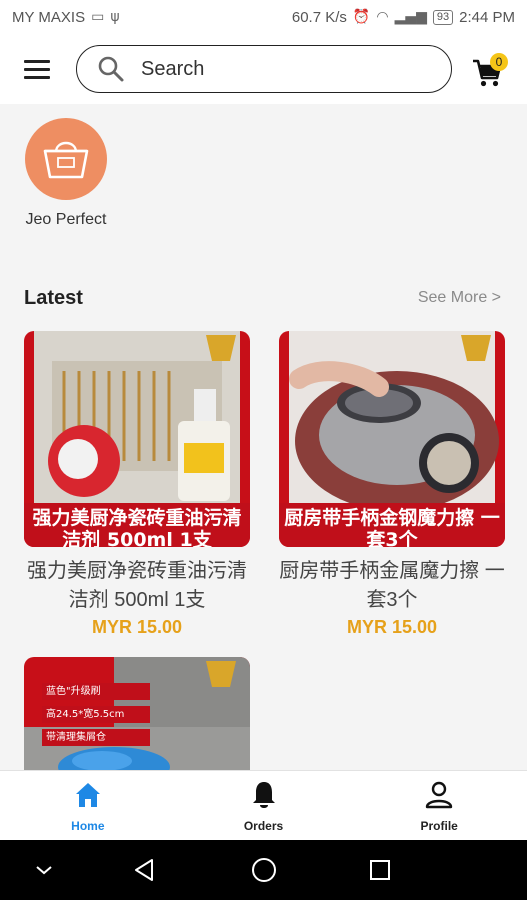 This screenshot has width=527, height=900. What do you see at coordinates (361, 17) in the screenshot?
I see `alarm-icon: ⏰` at bounding box center [361, 17].